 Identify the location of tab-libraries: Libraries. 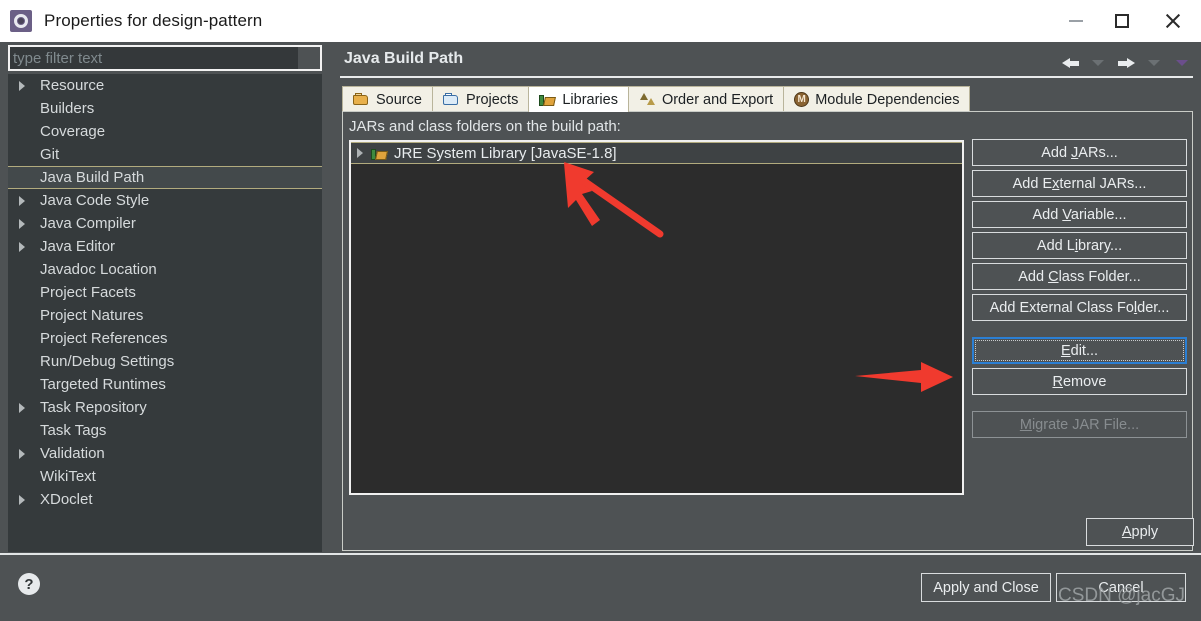
(578, 99).